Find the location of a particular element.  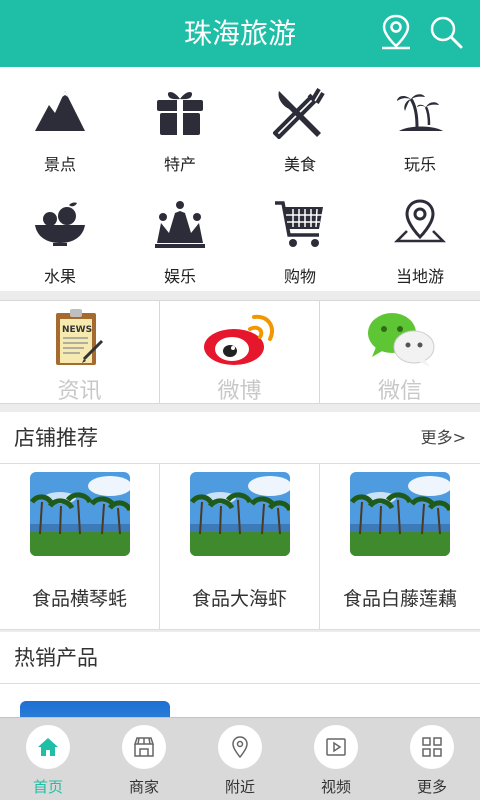

weibo-icon is located at coordinates (240, 338).